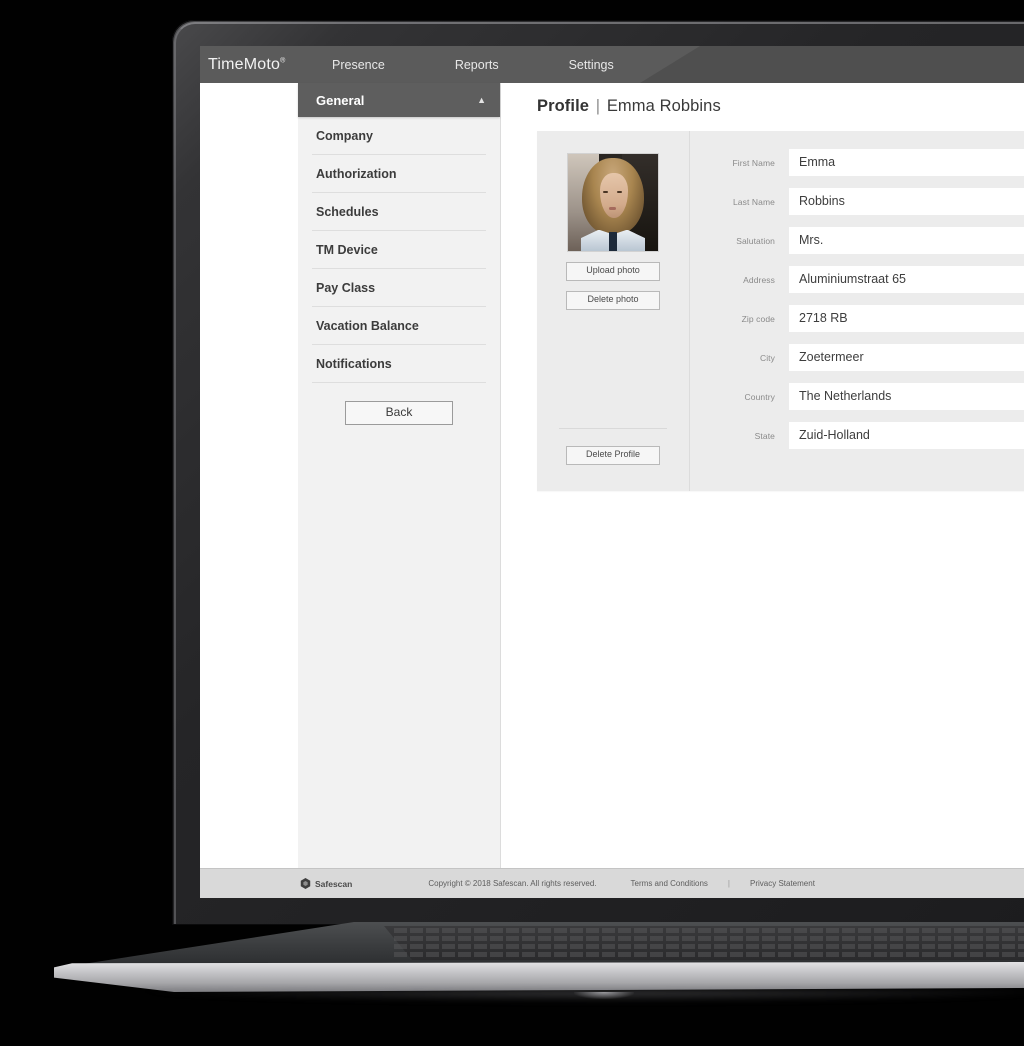 This screenshot has width=1024, height=1046. I want to click on laptop-key-rows, so click(709, 943).